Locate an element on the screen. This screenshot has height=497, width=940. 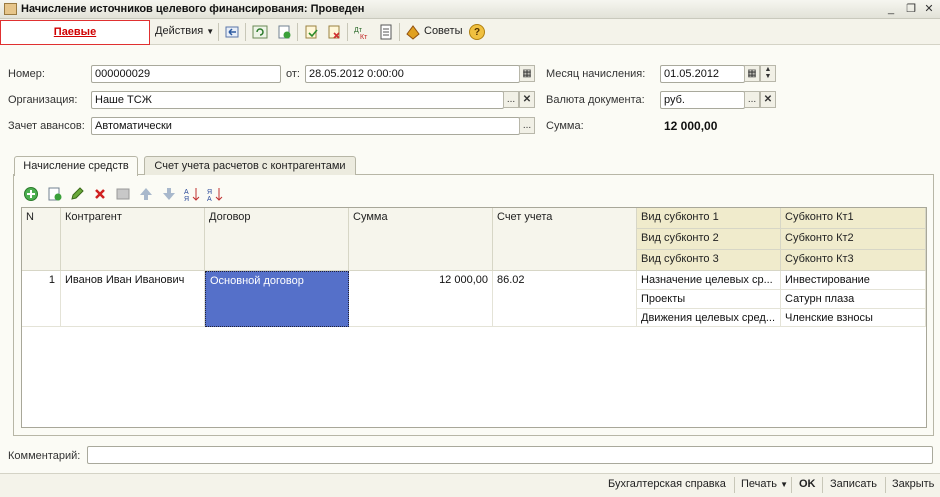
currency-label: Валюта документа: is located at coordinates (595, 100).